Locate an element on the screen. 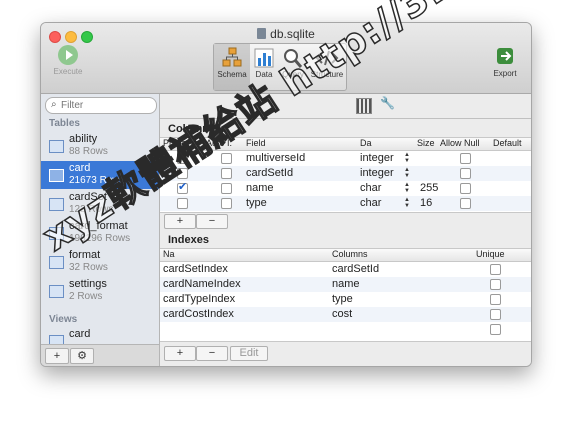 This screenshot has height=428, width=571. table-item-cardset: cardSet 122 Rows is located at coordinates (100, 204).